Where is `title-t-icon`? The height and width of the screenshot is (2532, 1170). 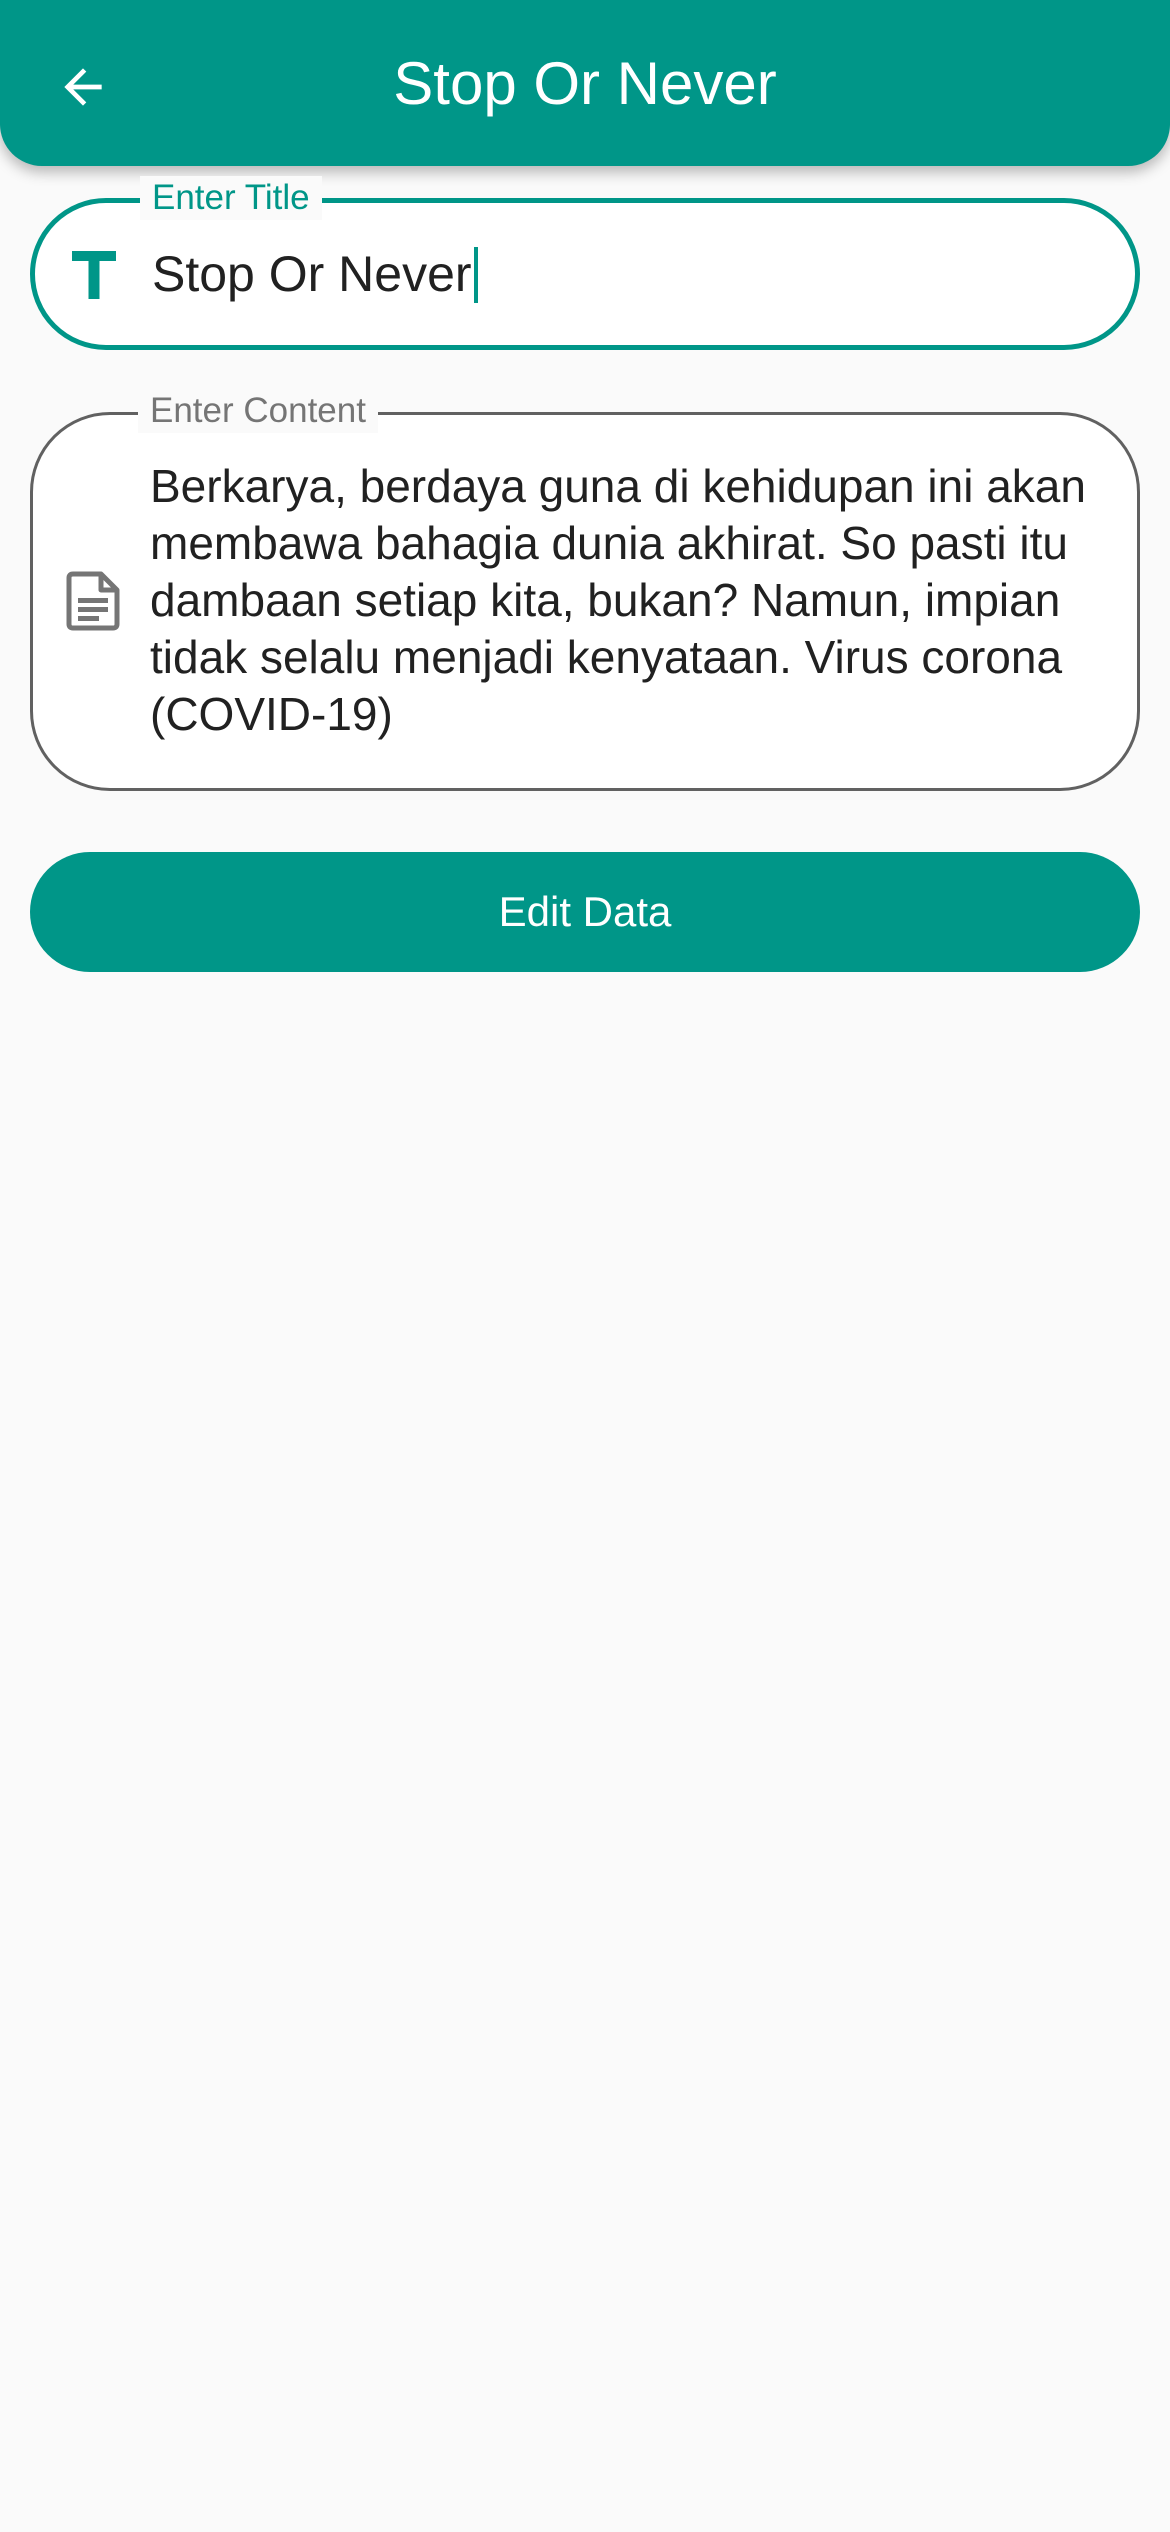 title-t-icon is located at coordinates (94, 275).